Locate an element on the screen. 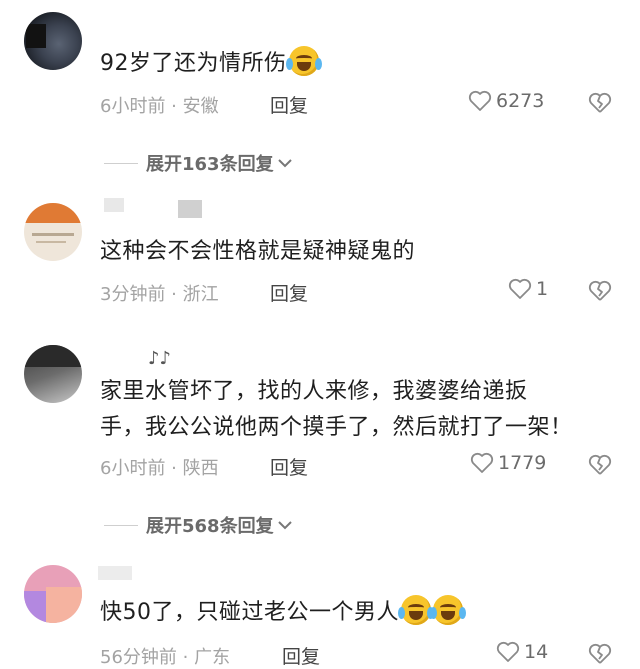 This screenshot has height=669, width=640. time-location: 56分钟前 · 广东 is located at coordinates (165, 657).